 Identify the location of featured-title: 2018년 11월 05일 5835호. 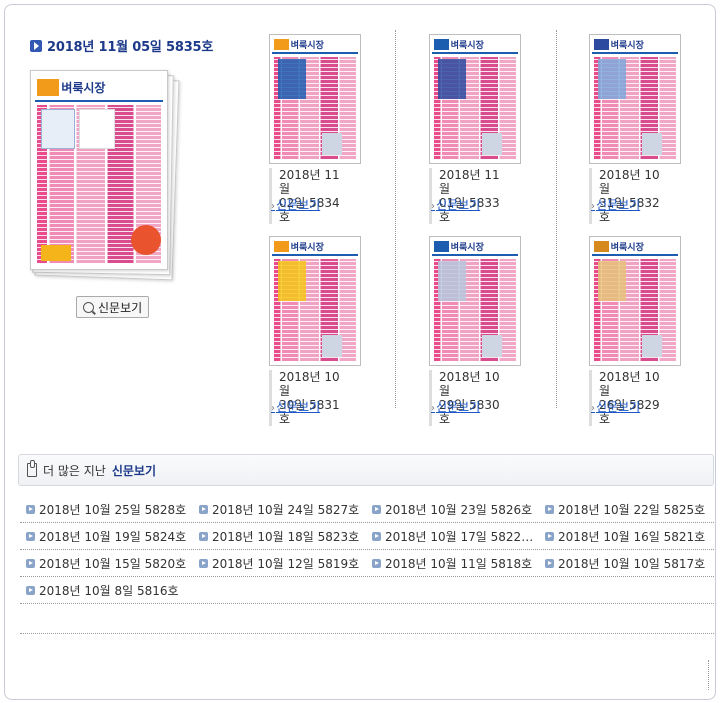
(121, 45).